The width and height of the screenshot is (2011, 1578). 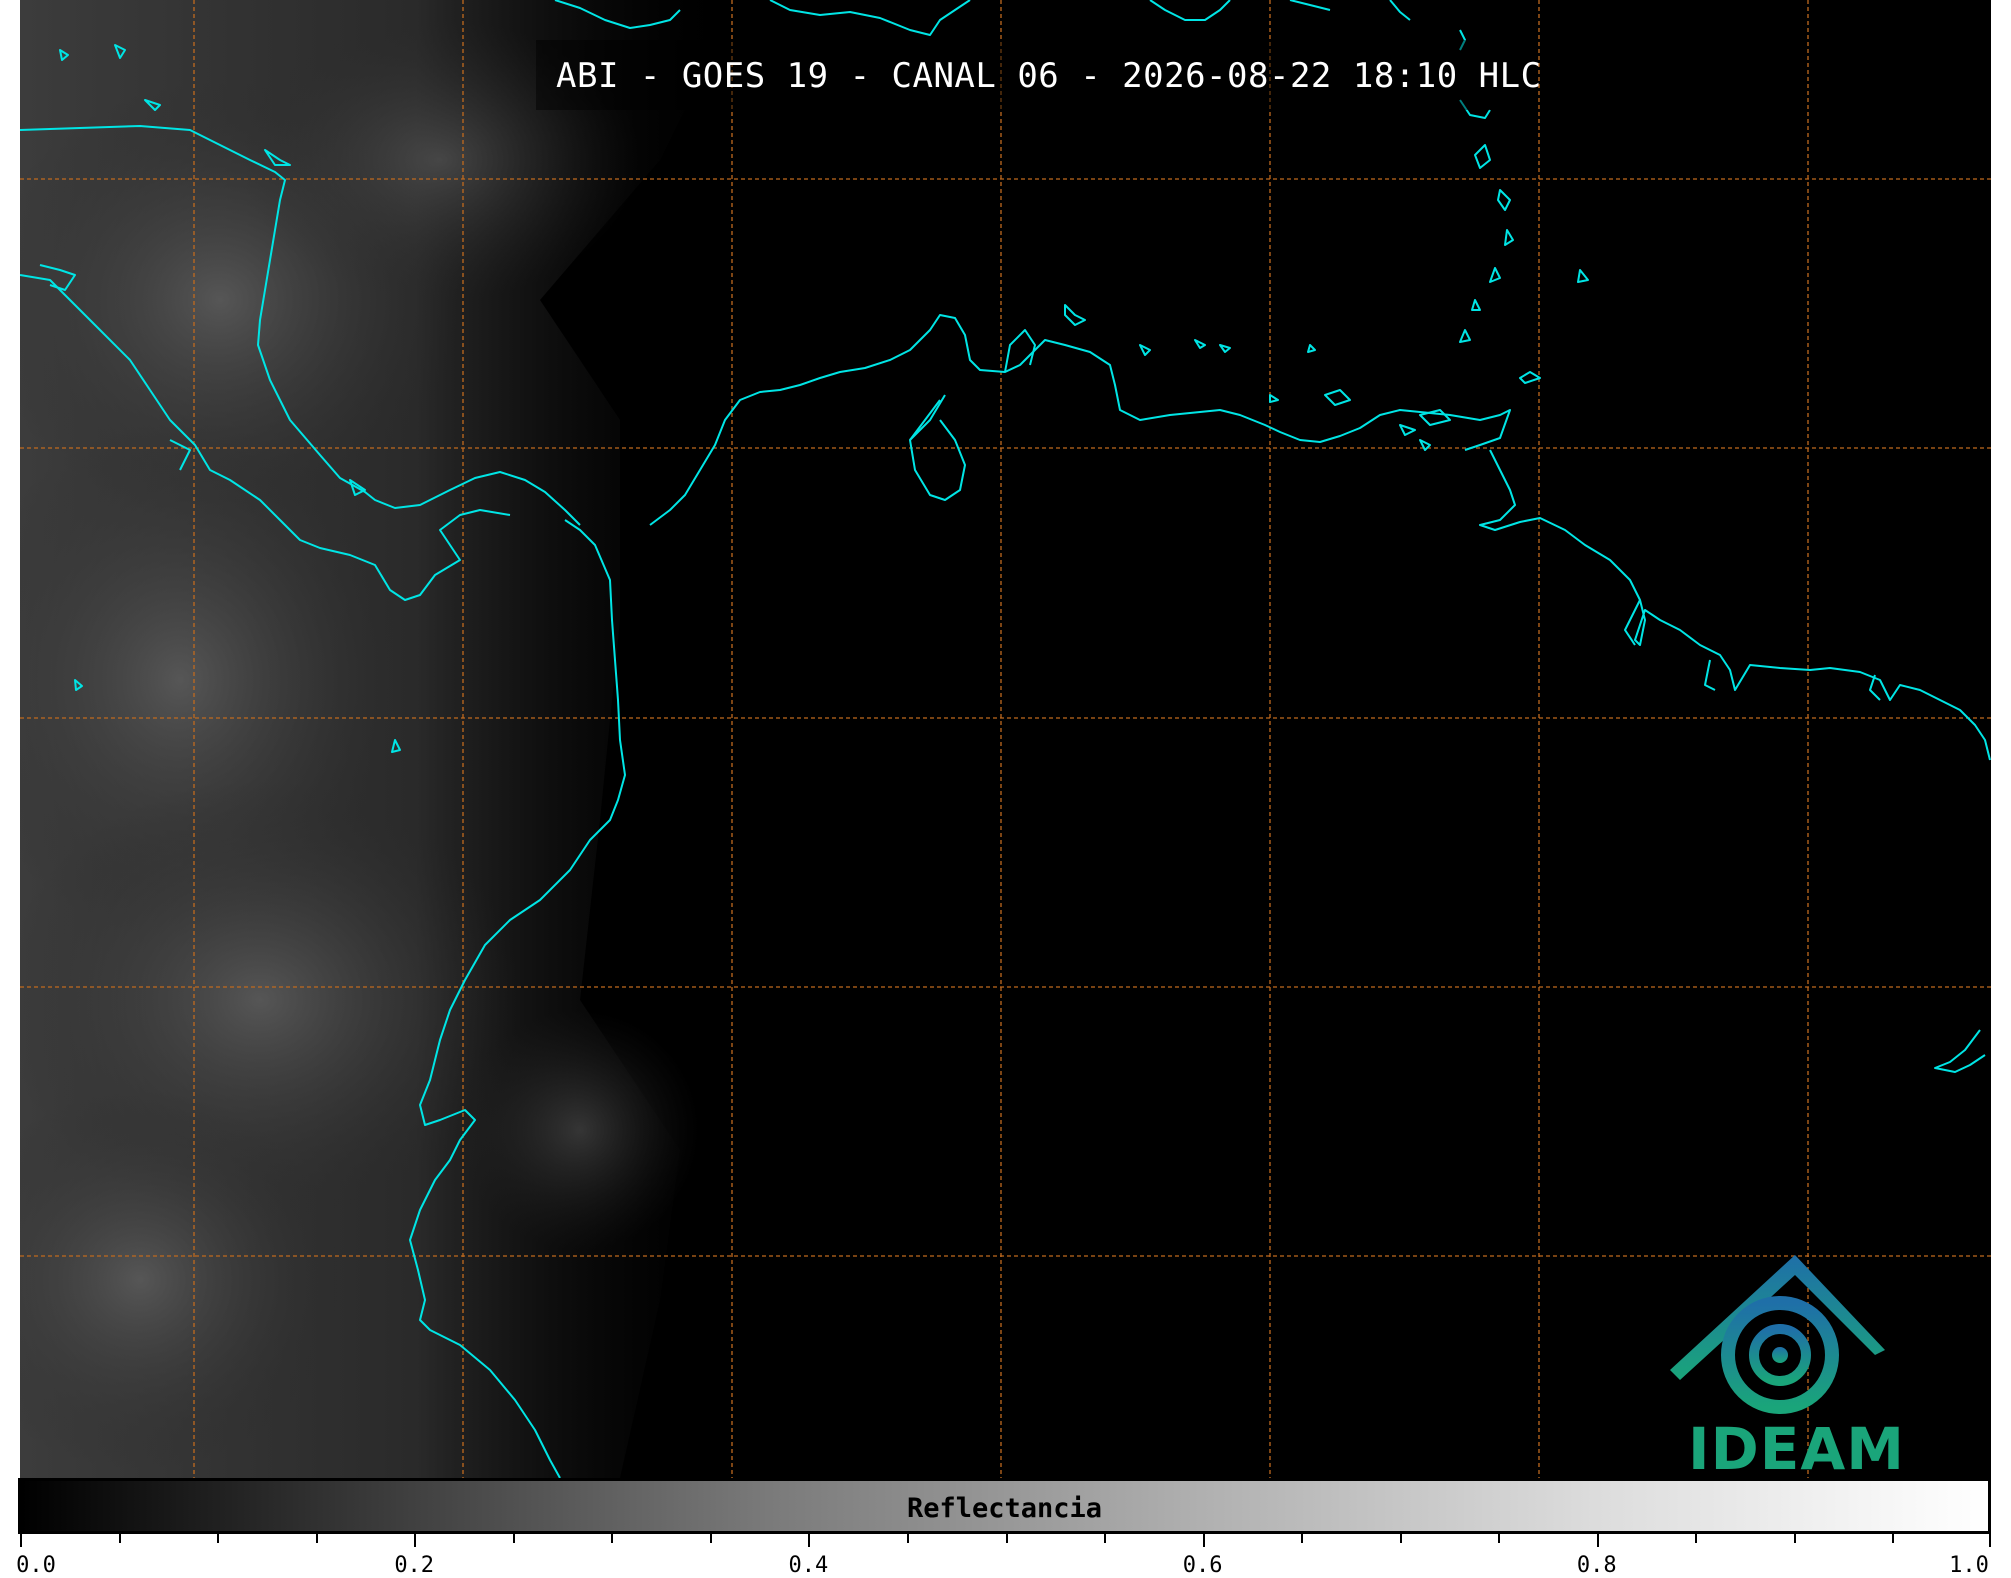 What do you see at coordinates (808, 1565) in the screenshot?
I see `colorbar-tick-label: 0.4` at bounding box center [808, 1565].